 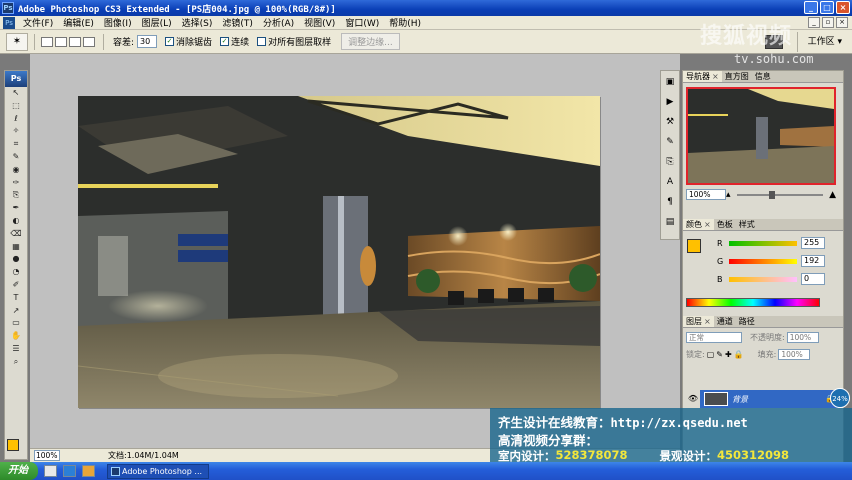 I want to click on navigator-zoom-field: 100%, so click(x=706, y=194).